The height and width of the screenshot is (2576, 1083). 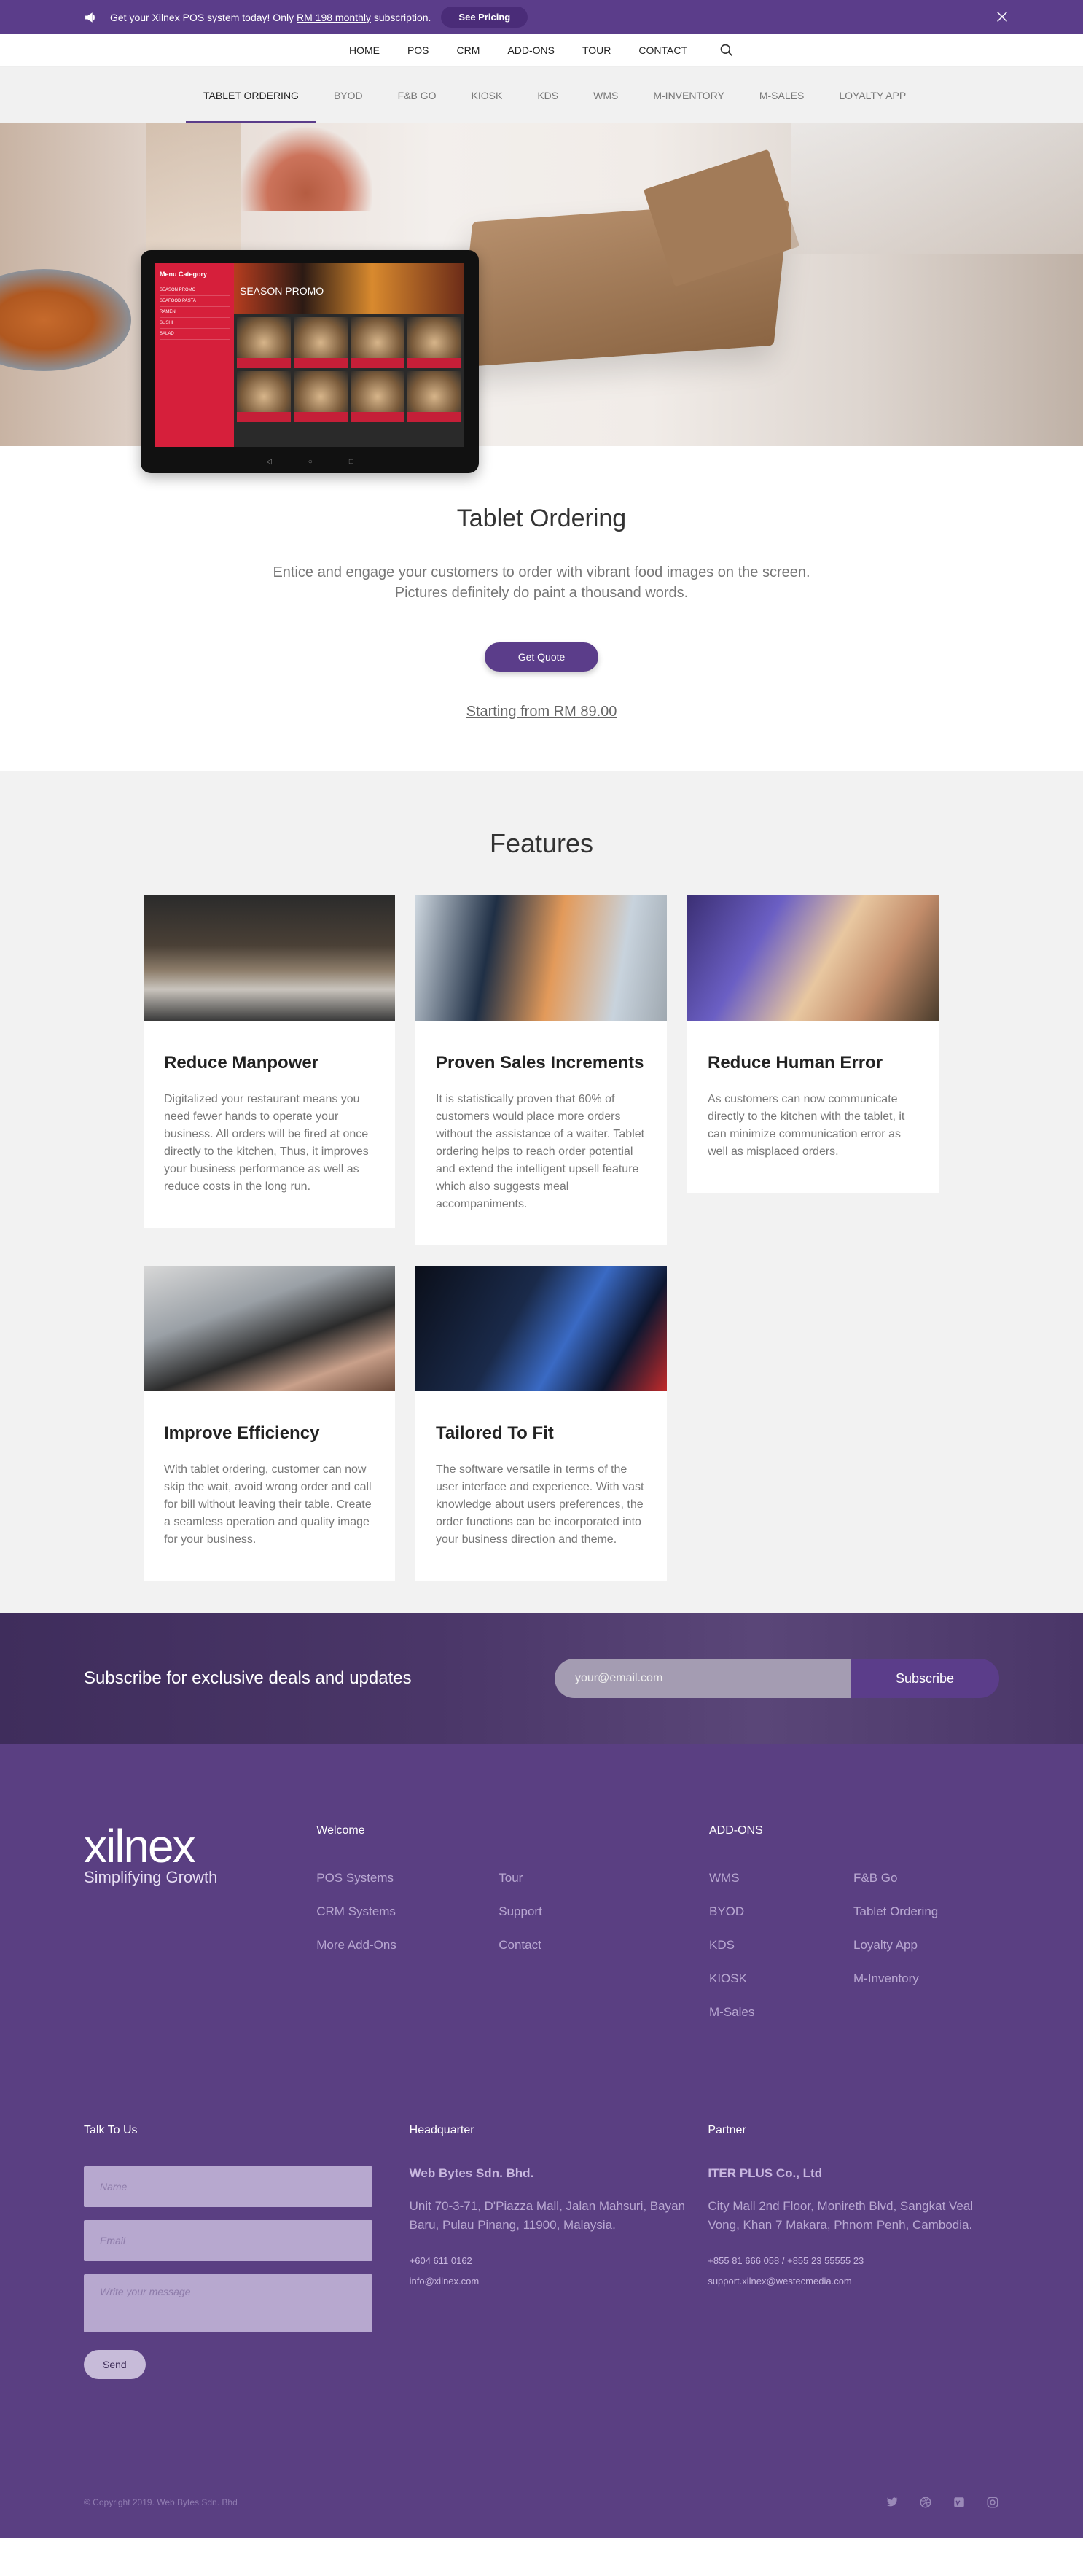 What do you see at coordinates (813, 958) in the screenshot?
I see `feature-image-tablet` at bounding box center [813, 958].